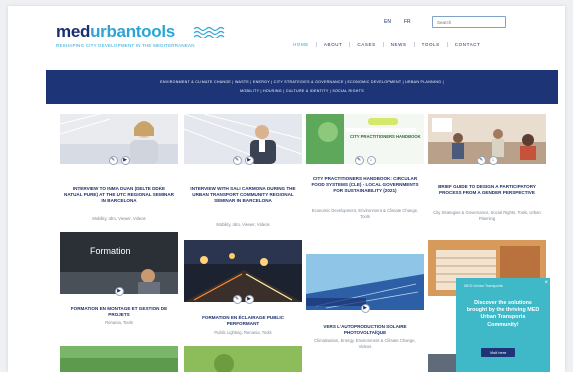  I want to click on card-tags: Public Lighting, Renania, Tools, so click(243, 332).